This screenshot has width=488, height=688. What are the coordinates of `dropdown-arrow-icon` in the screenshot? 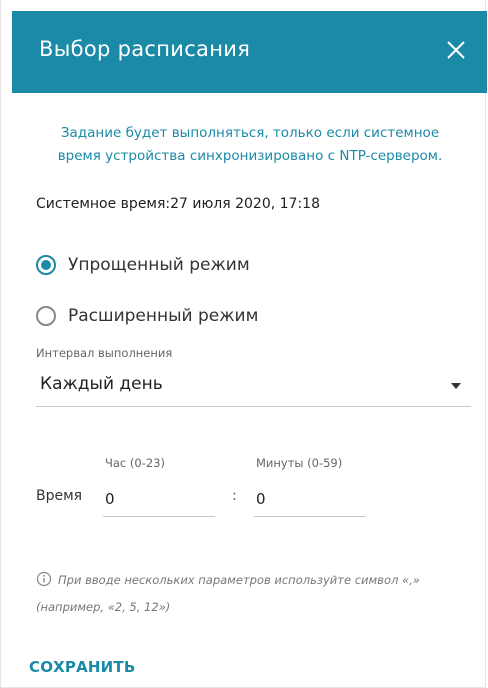 It's located at (456, 386).